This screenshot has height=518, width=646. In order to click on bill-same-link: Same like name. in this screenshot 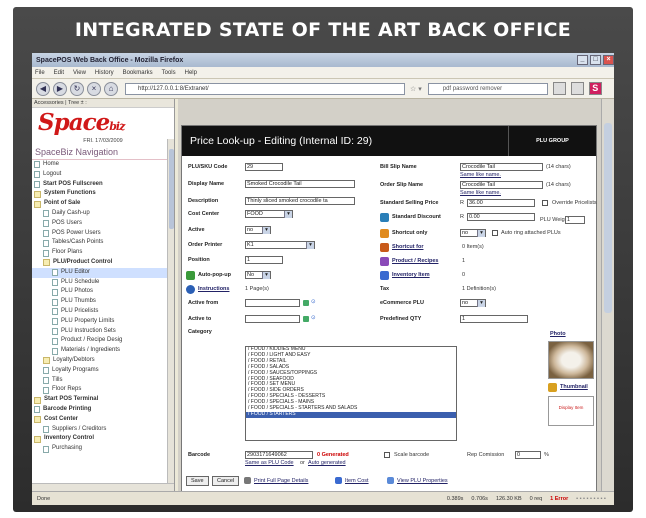, I will do `click(480, 175)`.